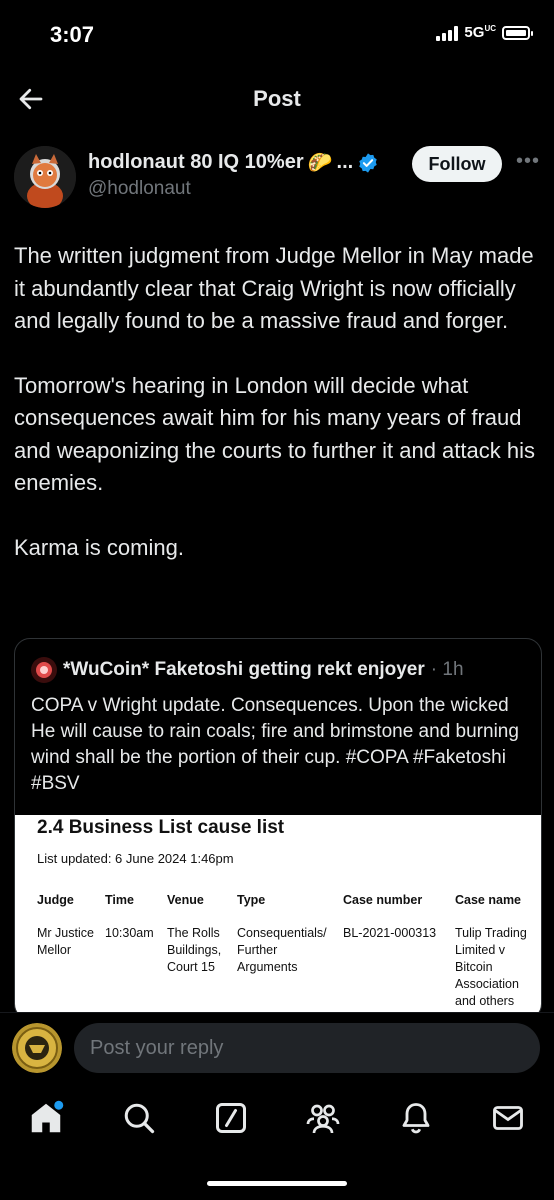 This screenshot has height=1200, width=554. What do you see at coordinates (65, 941) in the screenshot?
I see `table-cell: Mr Justice Mellor` at bounding box center [65, 941].